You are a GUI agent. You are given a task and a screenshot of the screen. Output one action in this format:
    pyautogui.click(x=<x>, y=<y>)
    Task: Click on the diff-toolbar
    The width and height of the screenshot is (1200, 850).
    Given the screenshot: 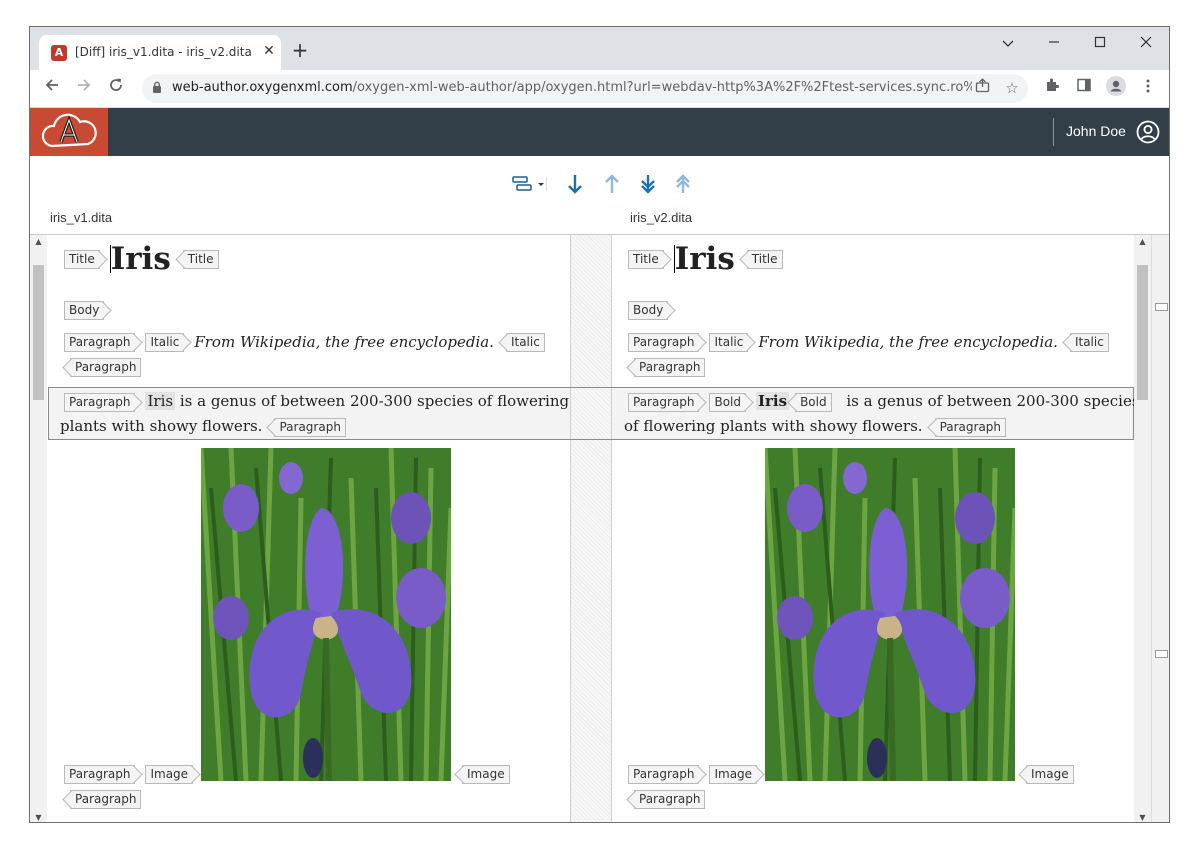 What is the action you would take?
    pyautogui.click(x=599, y=181)
    